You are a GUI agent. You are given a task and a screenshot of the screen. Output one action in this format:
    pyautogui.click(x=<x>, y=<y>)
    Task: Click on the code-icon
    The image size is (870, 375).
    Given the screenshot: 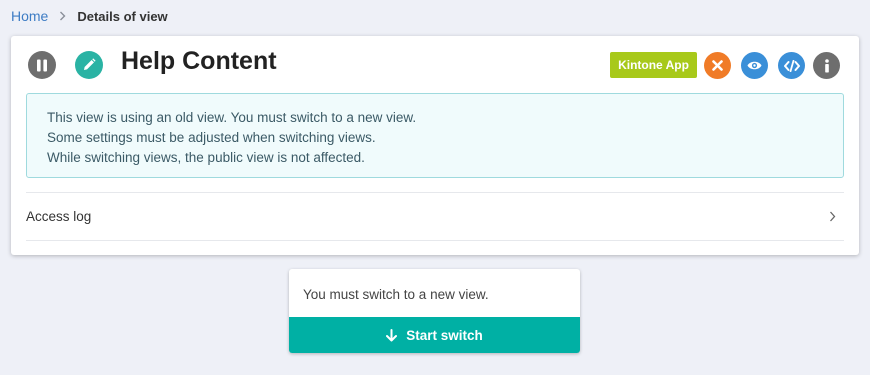 What is the action you would take?
    pyautogui.click(x=791, y=65)
    